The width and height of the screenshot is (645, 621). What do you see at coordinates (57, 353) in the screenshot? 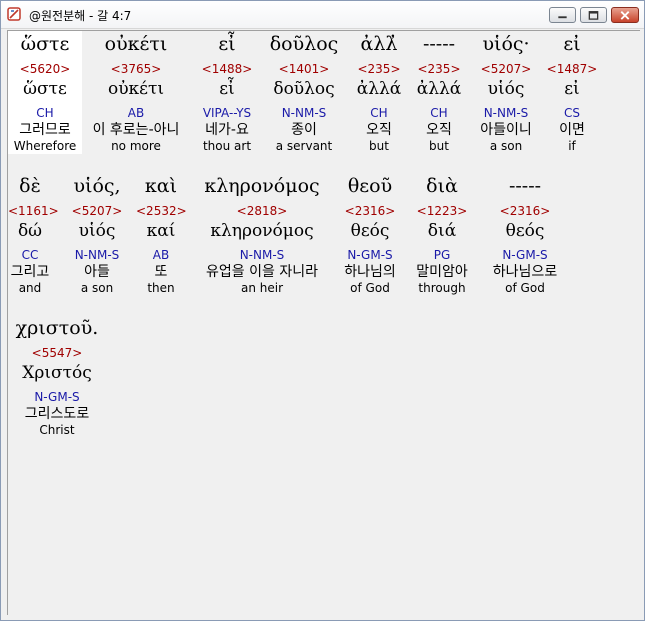
I see `strong-number: <5547>` at bounding box center [57, 353].